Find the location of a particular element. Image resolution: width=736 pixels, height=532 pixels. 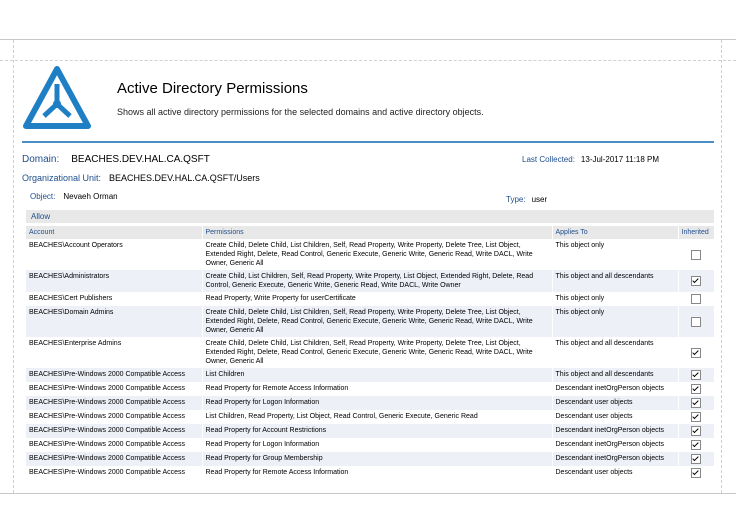

page-guide-right is located at coordinates (721, 266).